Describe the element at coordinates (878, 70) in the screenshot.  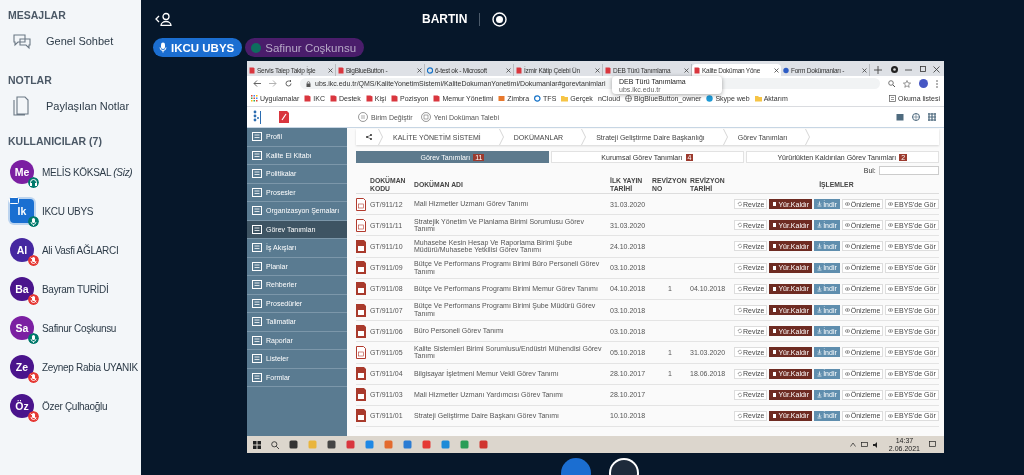
I see `new-tab-icon` at that location.